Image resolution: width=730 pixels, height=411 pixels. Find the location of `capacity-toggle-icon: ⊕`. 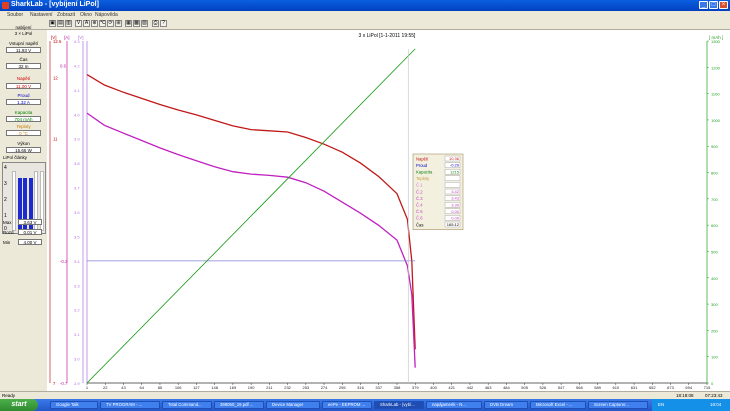

capacity-toggle-icon: ⊕ is located at coordinates (94, 23).